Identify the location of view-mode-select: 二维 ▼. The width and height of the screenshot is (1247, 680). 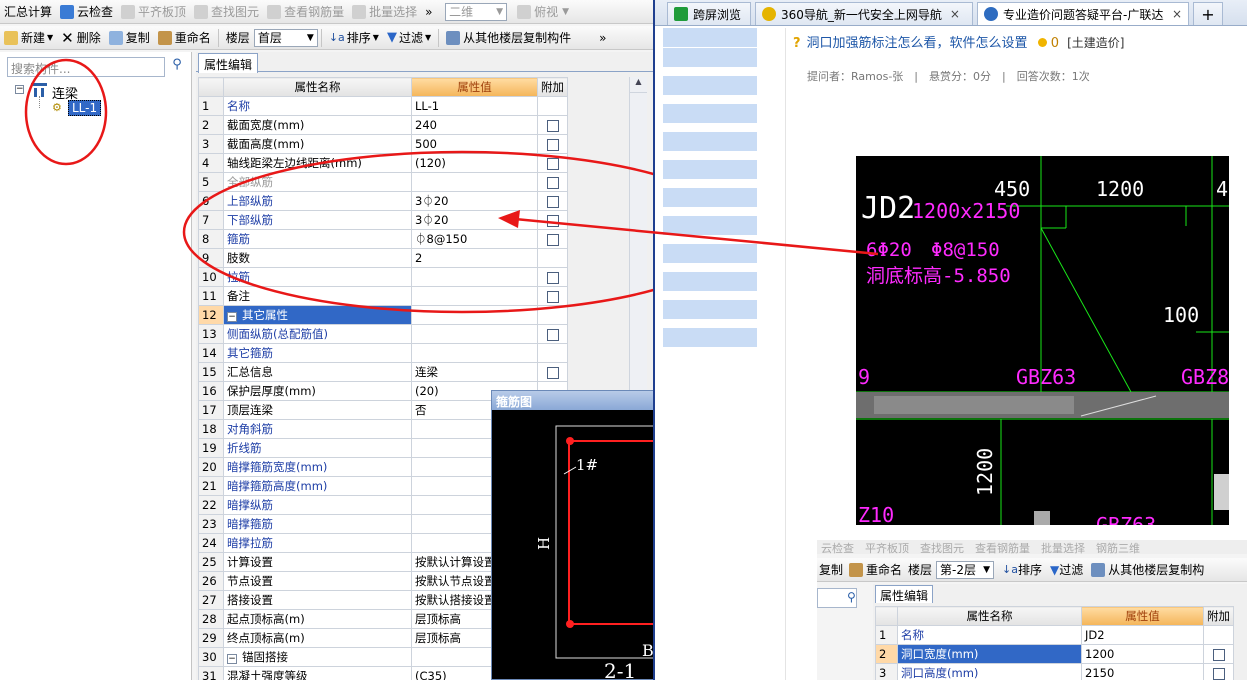
(476, 11).